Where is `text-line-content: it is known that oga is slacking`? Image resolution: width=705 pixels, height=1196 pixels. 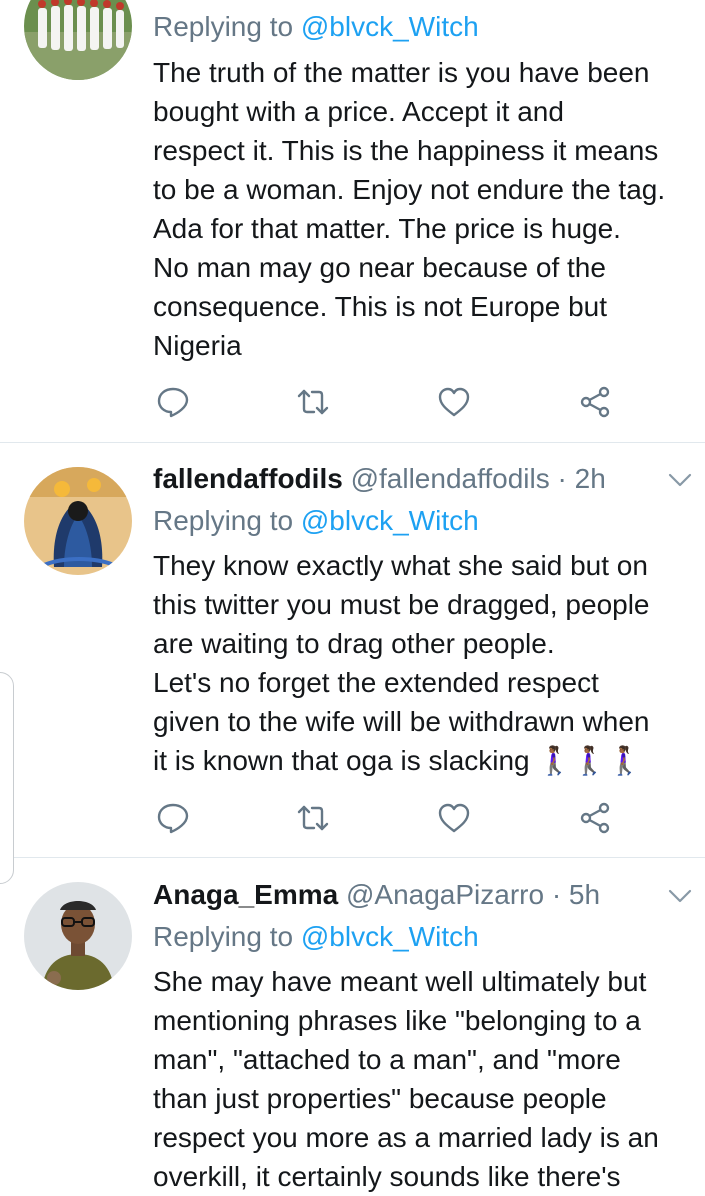 text-line-content: it is known that oga is slacking is located at coordinates (341, 760).